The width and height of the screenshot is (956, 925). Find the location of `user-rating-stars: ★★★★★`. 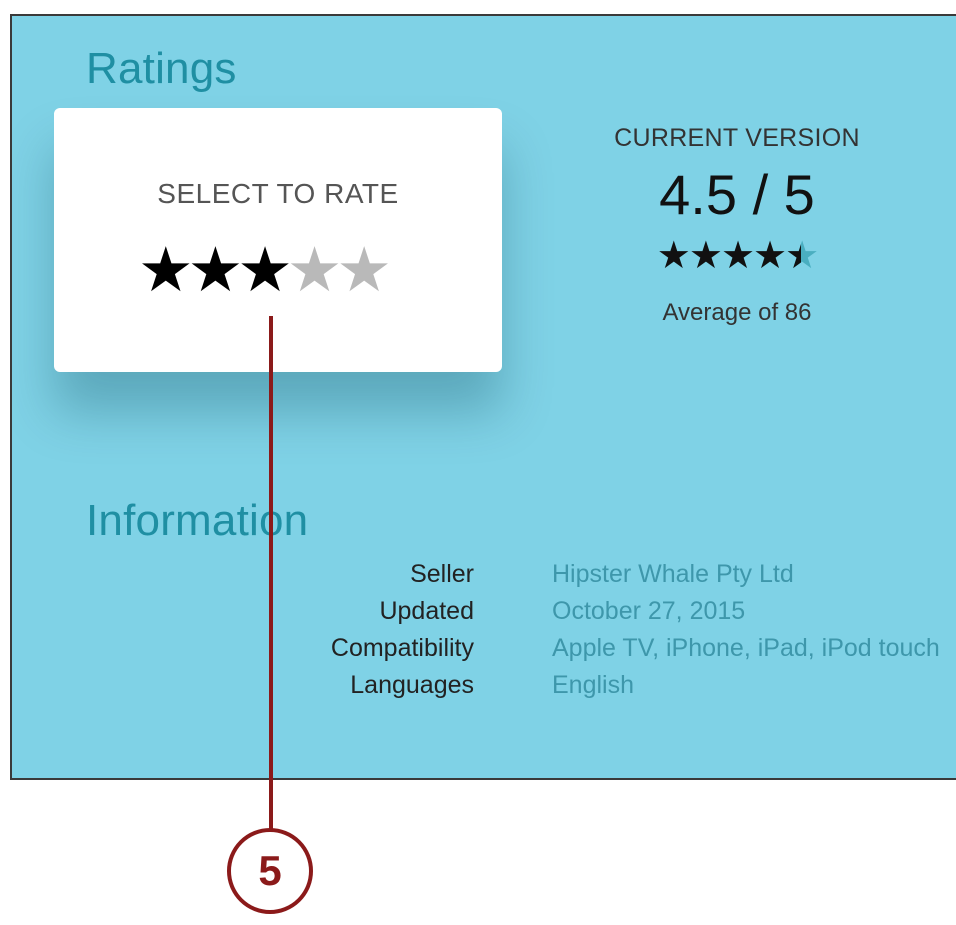

user-rating-stars: ★★★★★ is located at coordinates (265, 271).